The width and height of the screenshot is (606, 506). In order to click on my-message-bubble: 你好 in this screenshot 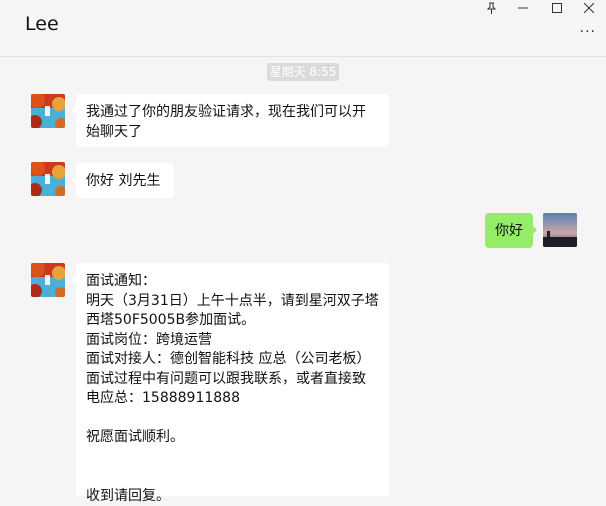, I will do `click(511, 230)`.